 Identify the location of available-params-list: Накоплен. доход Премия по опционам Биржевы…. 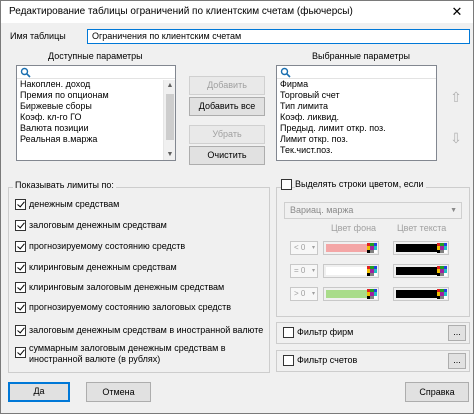
(96, 113).